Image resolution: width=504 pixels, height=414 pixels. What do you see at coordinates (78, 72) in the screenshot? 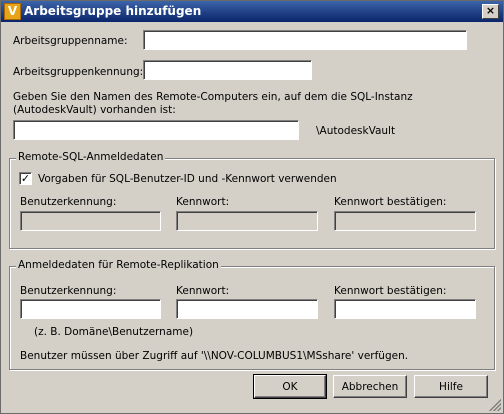
I see `workgroup-id-label: Arbeitsgruppenkennung:` at bounding box center [78, 72].